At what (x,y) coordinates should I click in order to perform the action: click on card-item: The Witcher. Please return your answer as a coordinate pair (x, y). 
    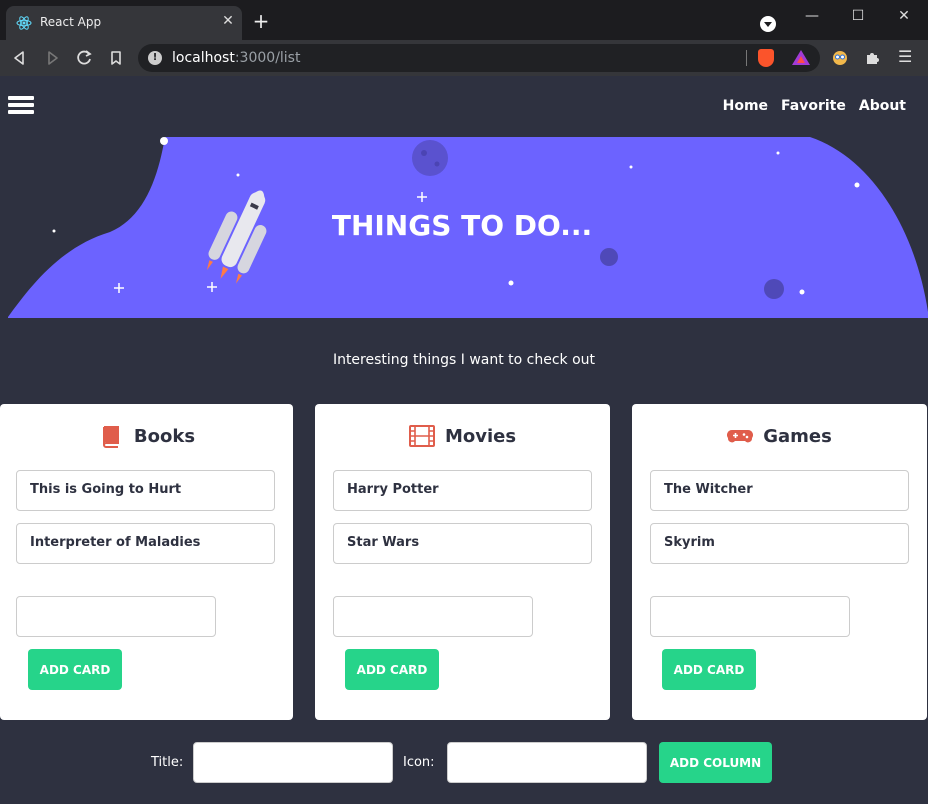
    Looking at the image, I should click on (779, 490).